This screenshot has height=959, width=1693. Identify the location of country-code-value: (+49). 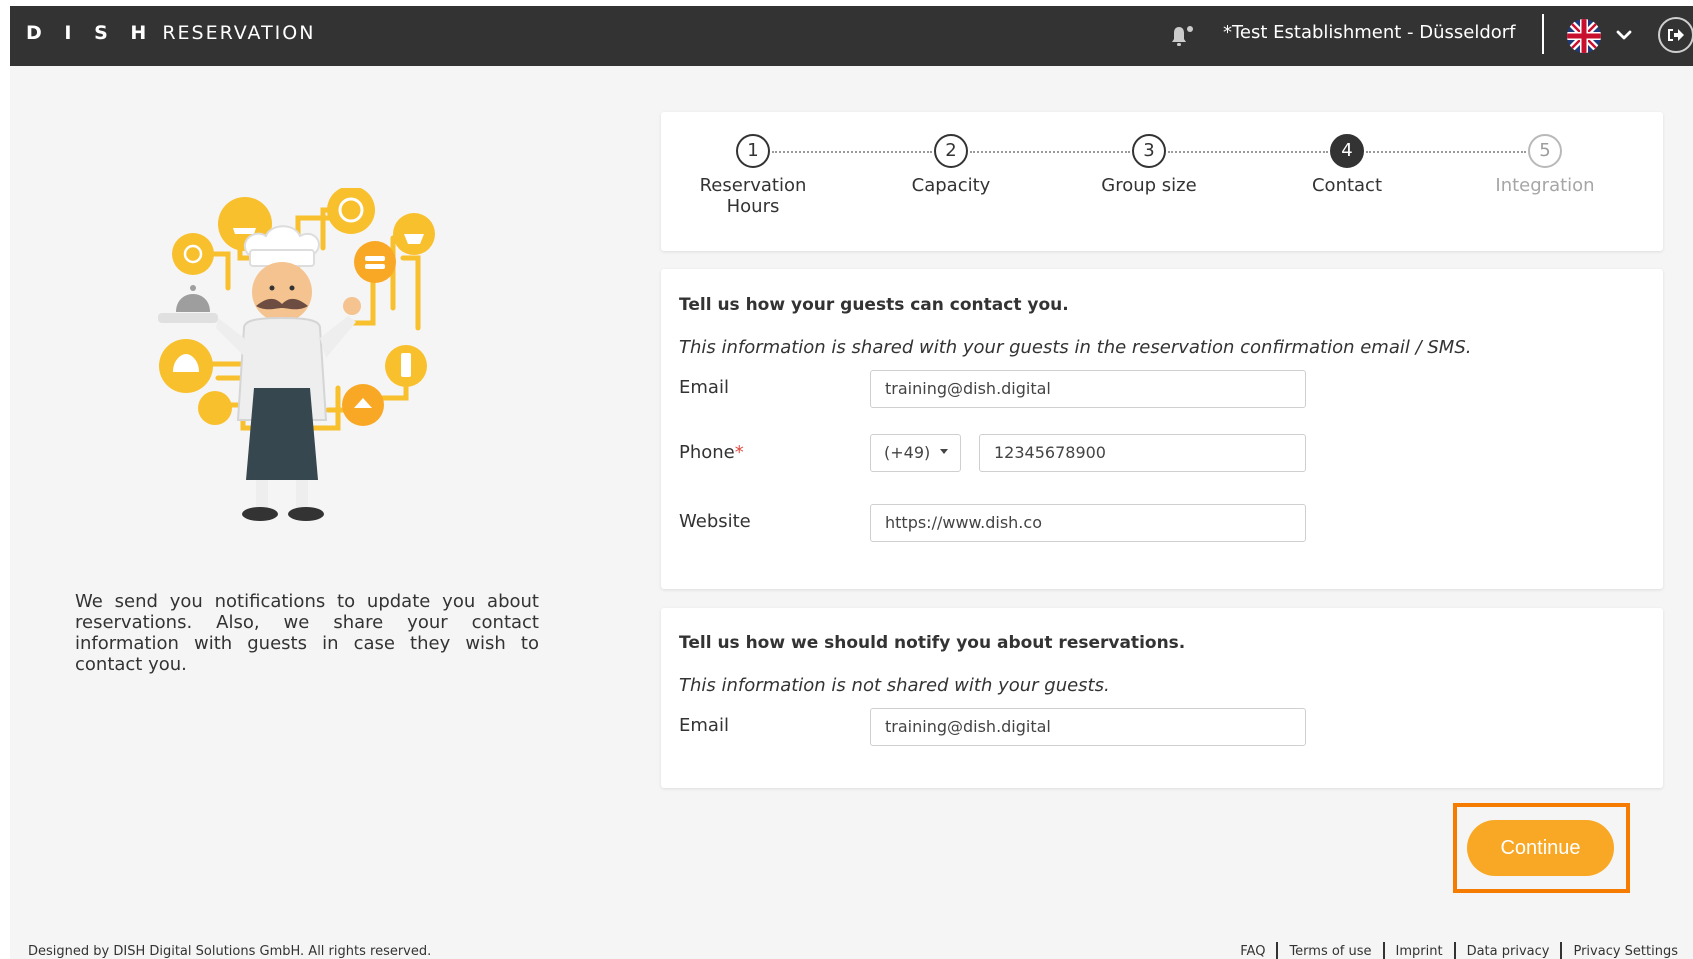
(907, 452).